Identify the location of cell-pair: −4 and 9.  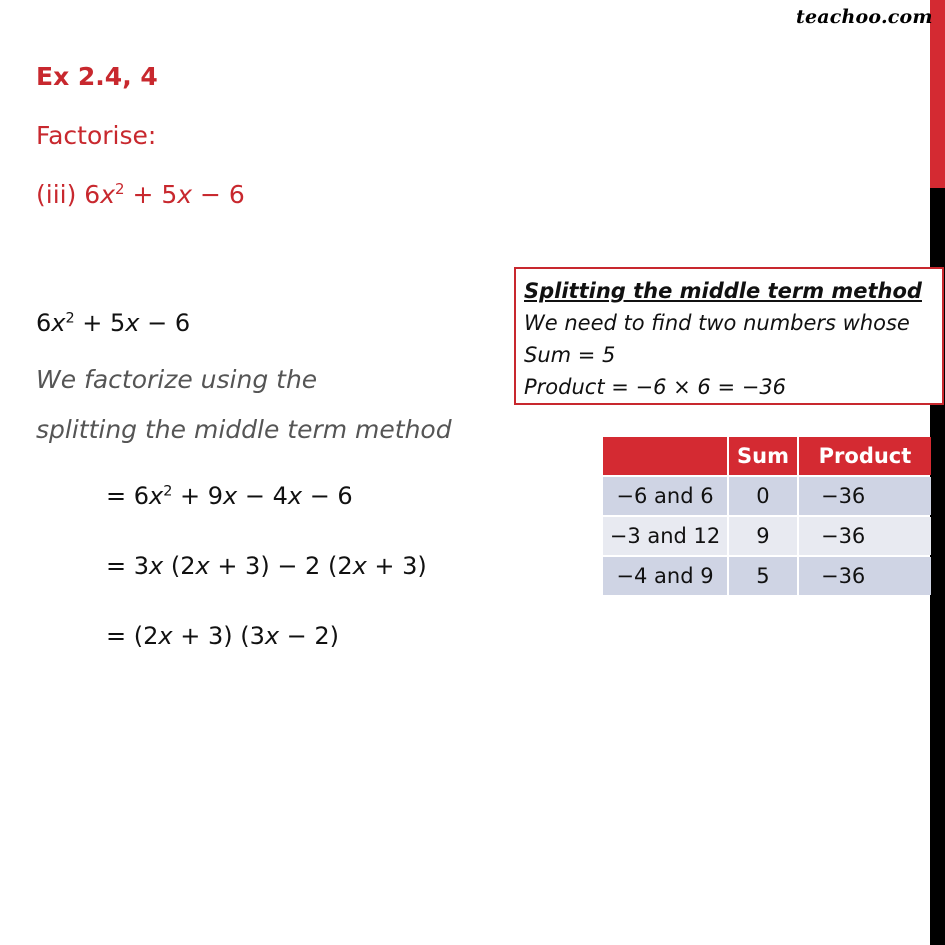
(665, 576).